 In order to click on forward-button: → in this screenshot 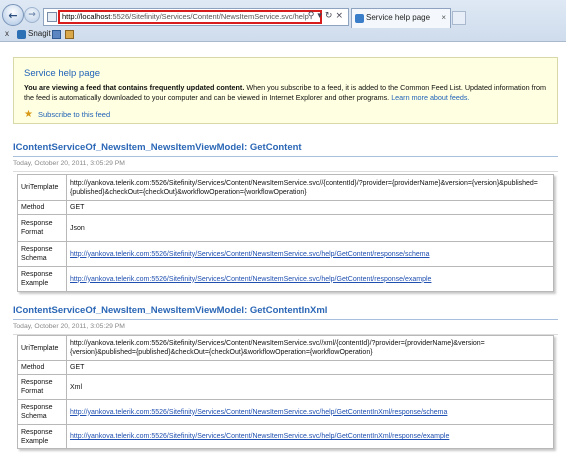, I will do `click(32, 15)`.